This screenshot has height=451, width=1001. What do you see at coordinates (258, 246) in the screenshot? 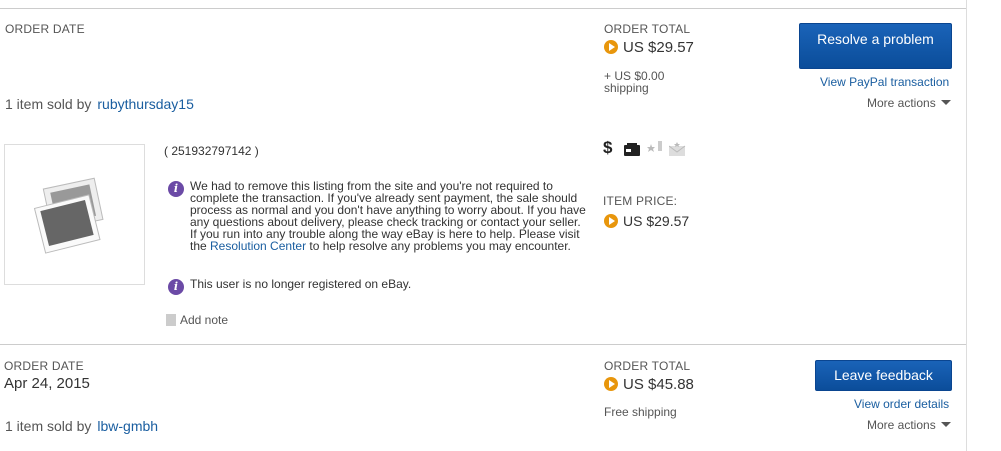
I see `resolution-center-link: Resolution Center` at bounding box center [258, 246].